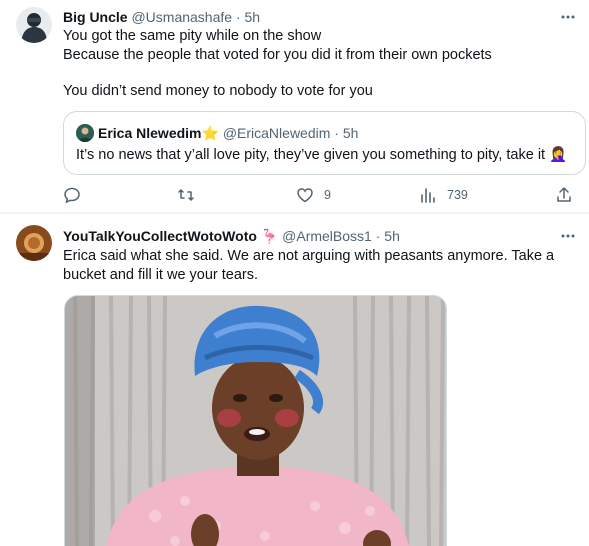  I want to click on share-icon, so click(564, 194).